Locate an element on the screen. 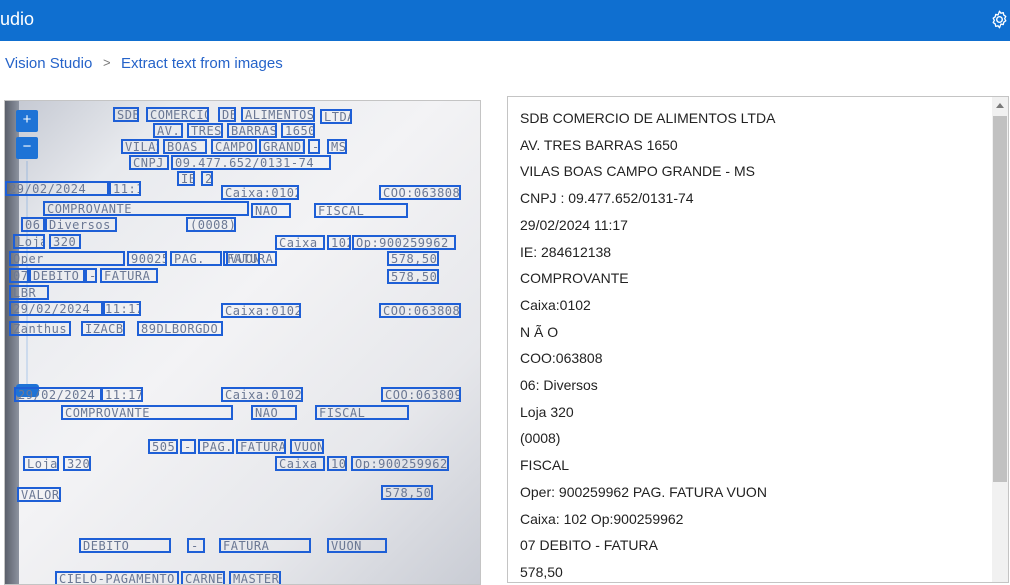 Image resolution: width=1010 pixels, height=585 pixels. ocr-region-box: 900259962 is located at coordinates (147, 258).